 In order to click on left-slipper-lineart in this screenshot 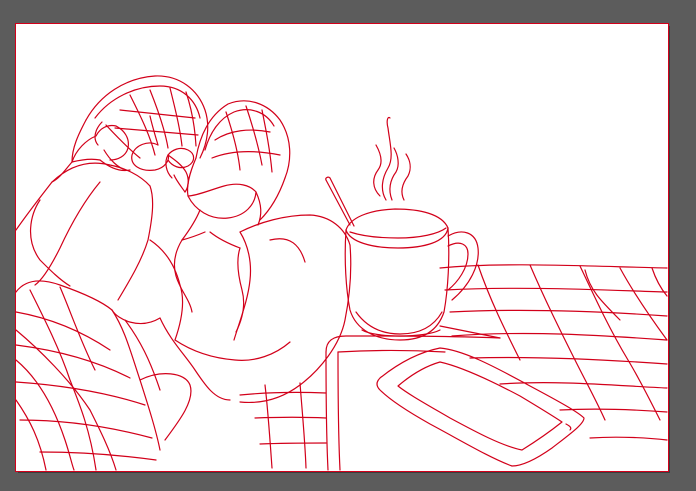, I will do `click(130, 129)`.